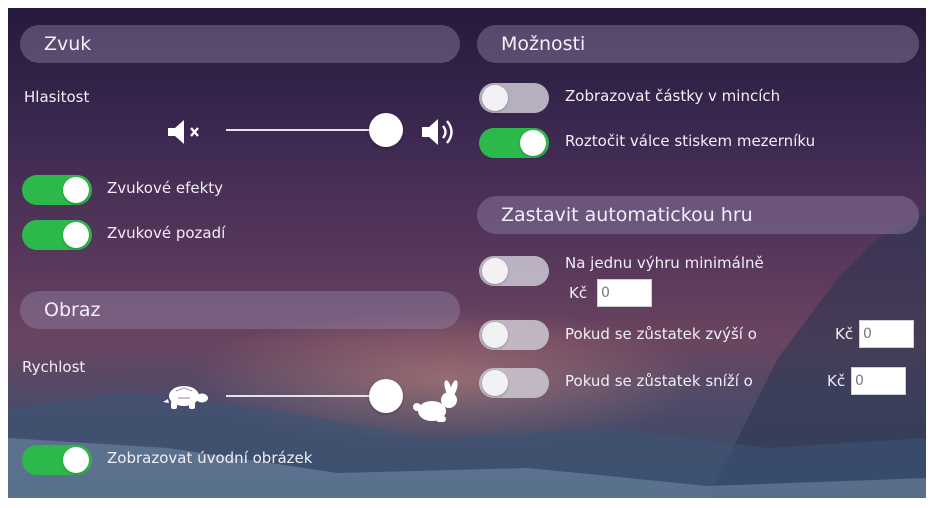  Describe the element at coordinates (240, 44) in the screenshot. I see `sound-section-header: Zvuk` at that location.